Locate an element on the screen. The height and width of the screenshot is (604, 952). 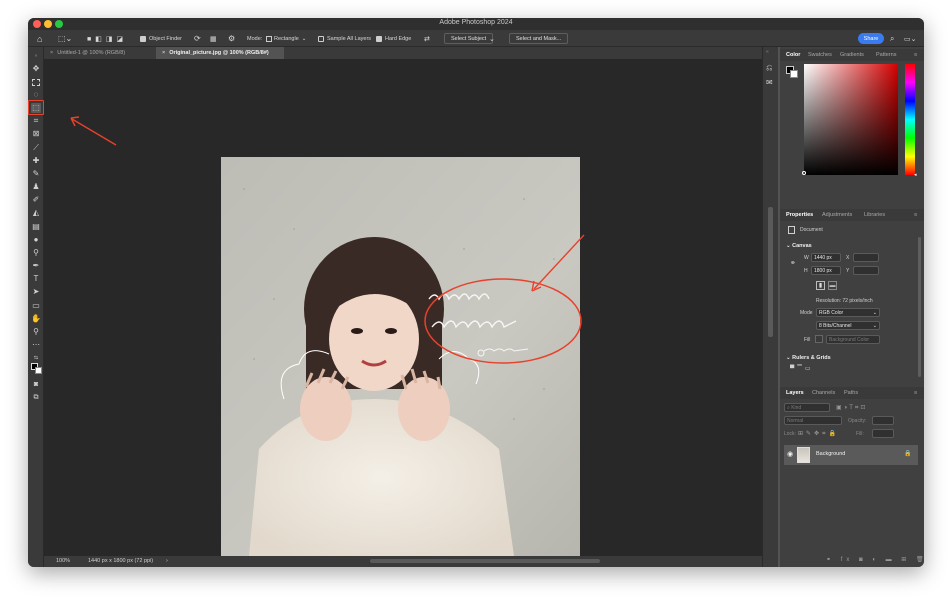
clone-stamp-tool-icon: ♟ is located at coordinates (36, 187).